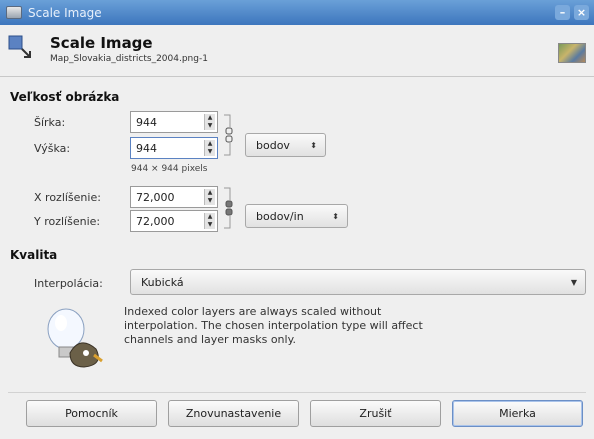  Describe the element at coordinates (209, 148) in the screenshot. I see `height-stepper: ▲ ▼` at that location.